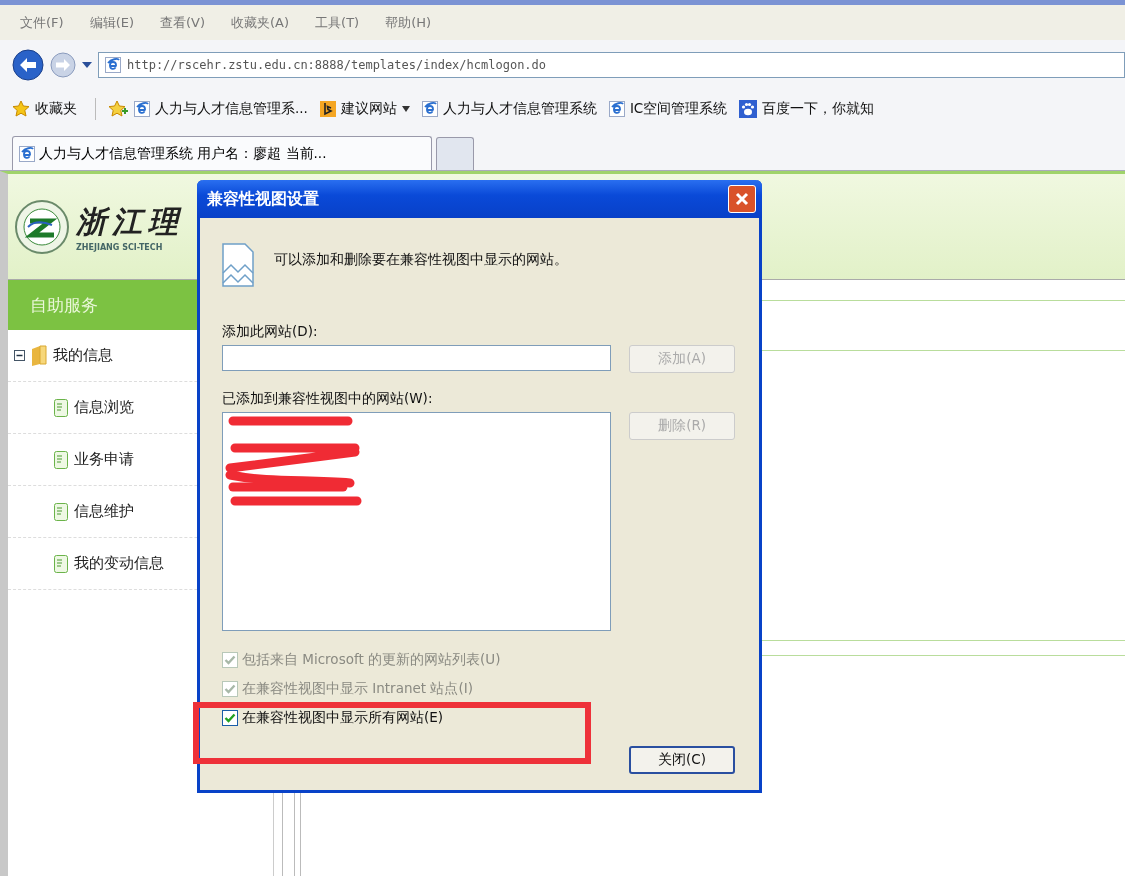 This screenshot has height=876, width=1125. I want to click on tree-item: 我的变动信息, so click(119, 563).